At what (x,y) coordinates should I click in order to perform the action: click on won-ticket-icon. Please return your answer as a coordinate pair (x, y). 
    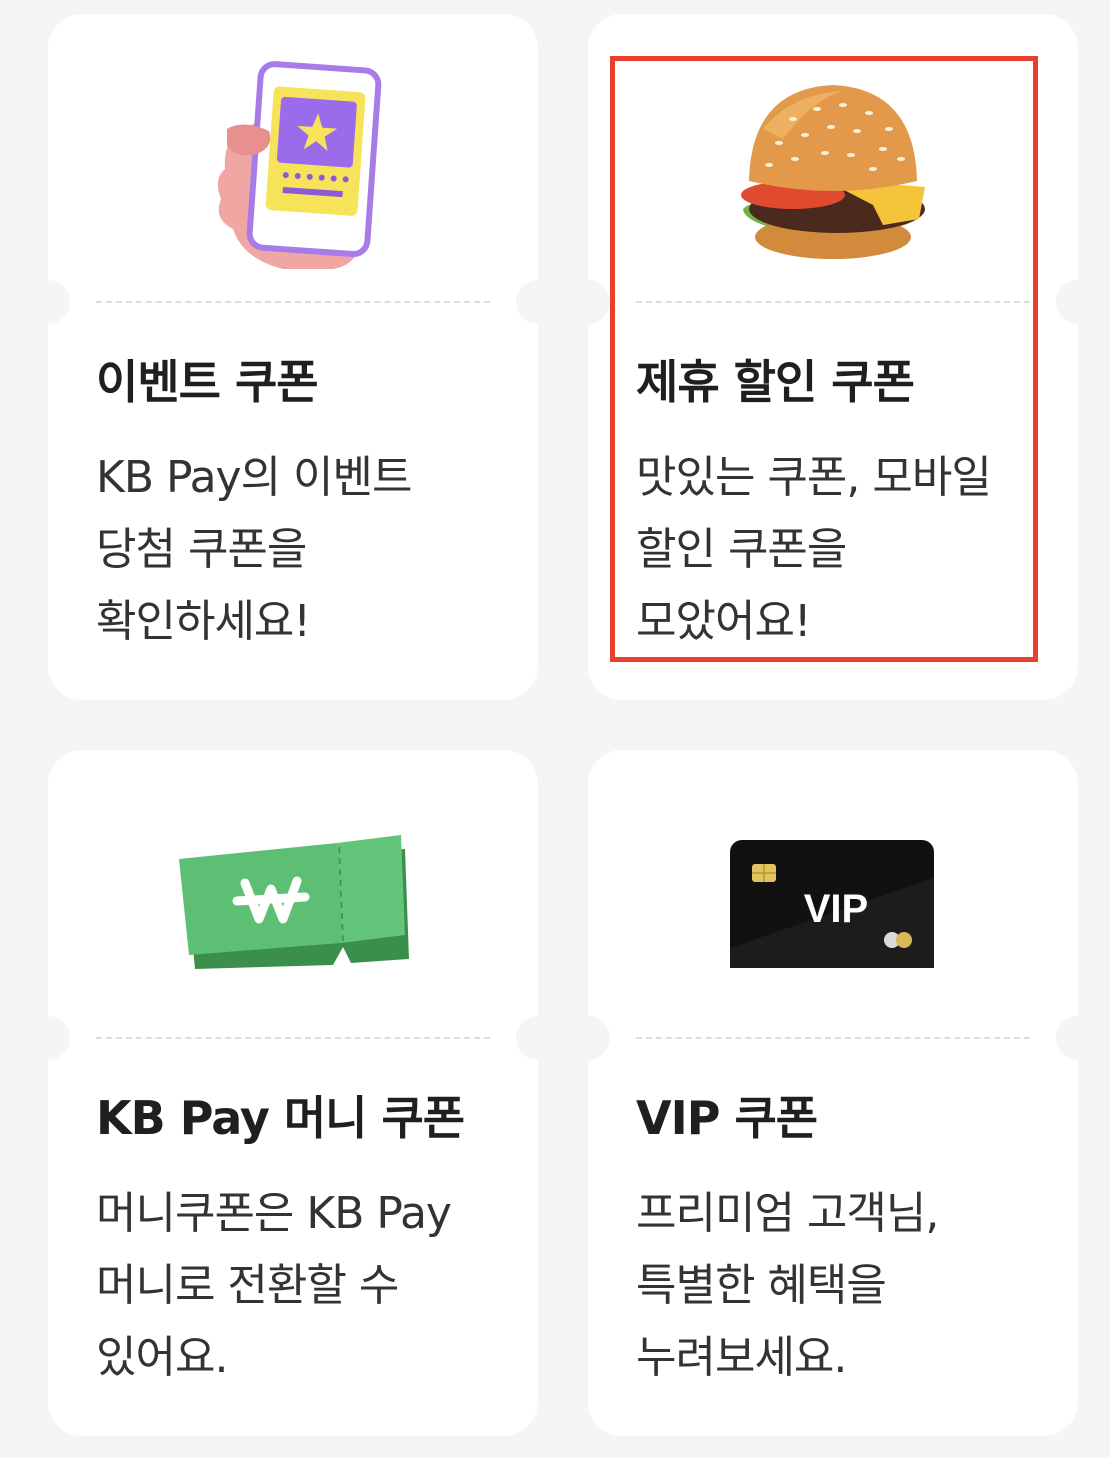
    Looking at the image, I should click on (293, 905).